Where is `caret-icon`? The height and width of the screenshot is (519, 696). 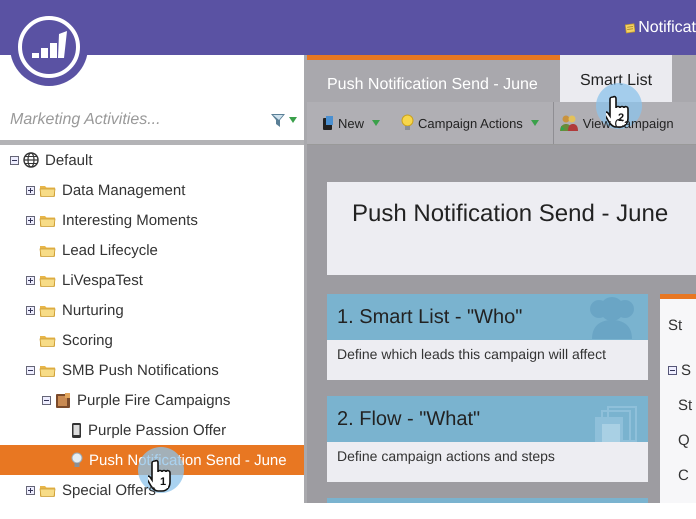
caret-icon is located at coordinates (293, 120).